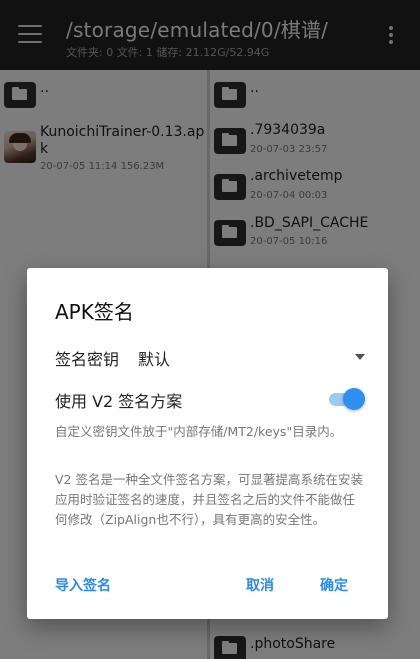 The image size is (420, 659). What do you see at coordinates (154, 359) in the screenshot?
I see `signing-key-value: 默认` at bounding box center [154, 359].